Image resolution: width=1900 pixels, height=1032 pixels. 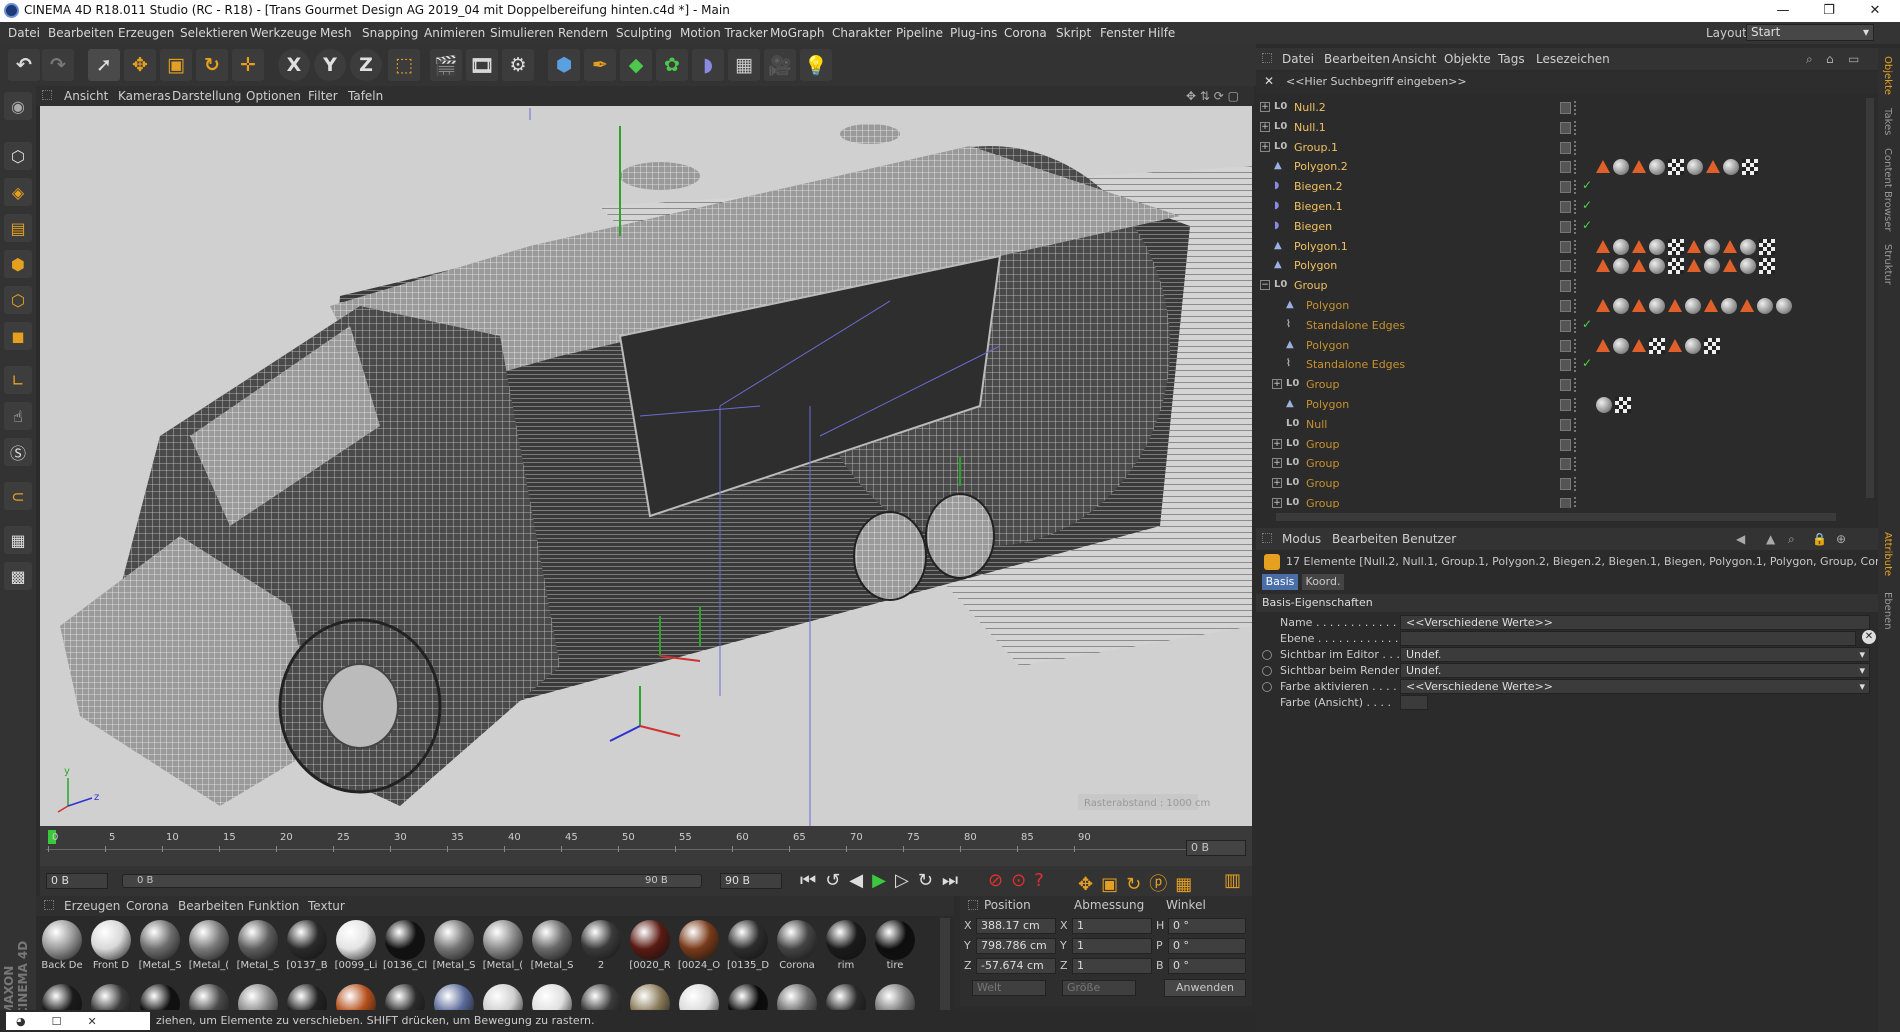 I want to click on object-row: ▲ Polygon, so click(x=1567, y=266).